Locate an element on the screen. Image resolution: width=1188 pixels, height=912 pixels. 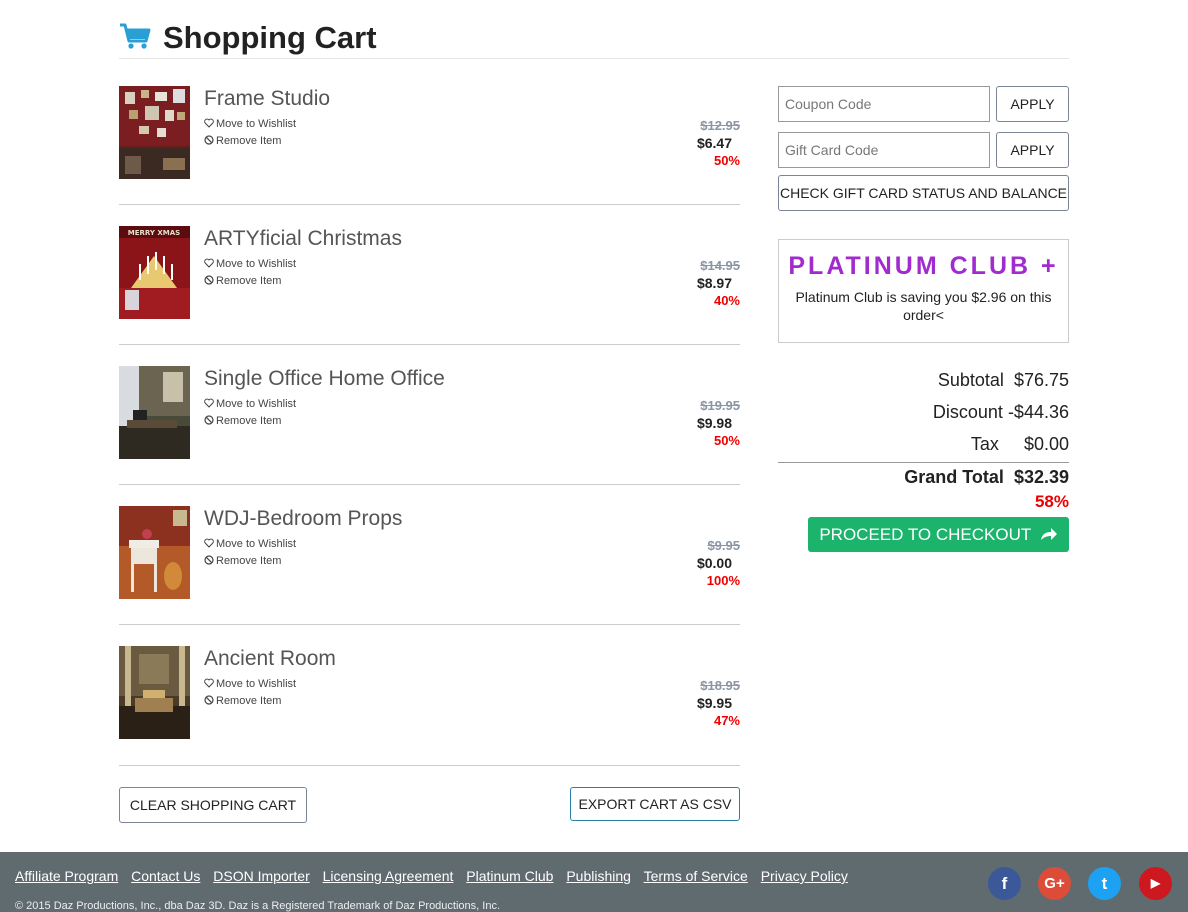
product-name: WDJ-Bedroom Props is located at coordinates (303, 519).